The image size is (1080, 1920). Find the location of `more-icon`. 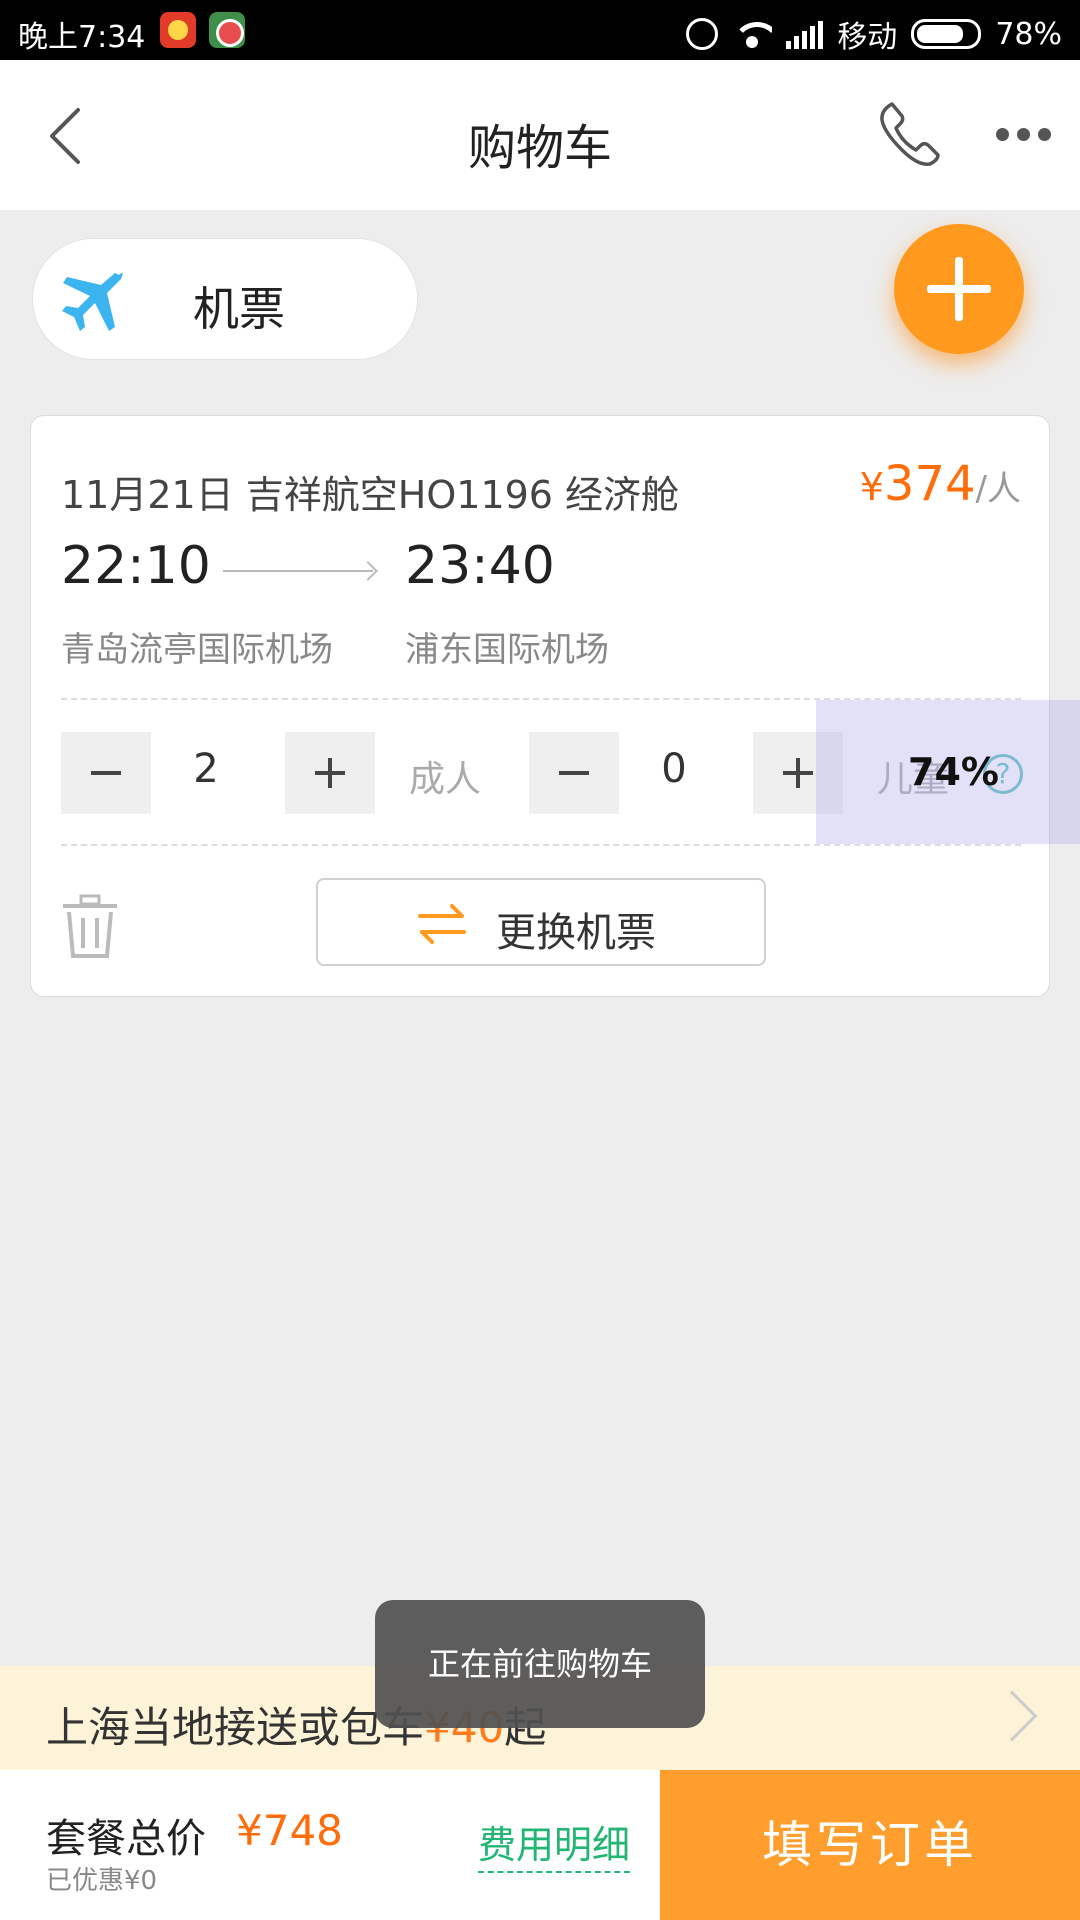

more-icon is located at coordinates (1023, 134).